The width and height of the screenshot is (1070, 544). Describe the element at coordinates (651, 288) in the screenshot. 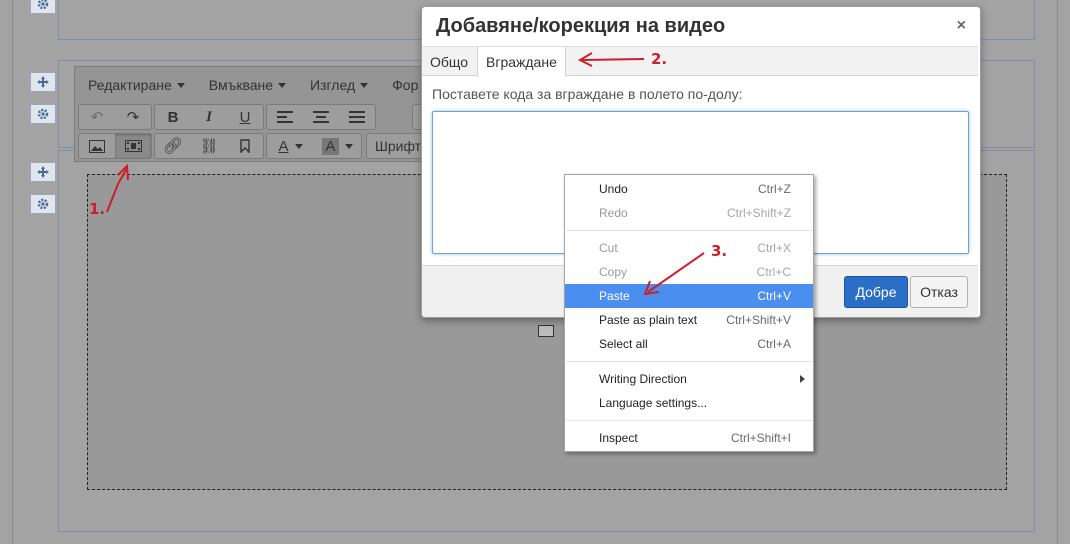

I see `annotation-arrow-3-head` at that location.